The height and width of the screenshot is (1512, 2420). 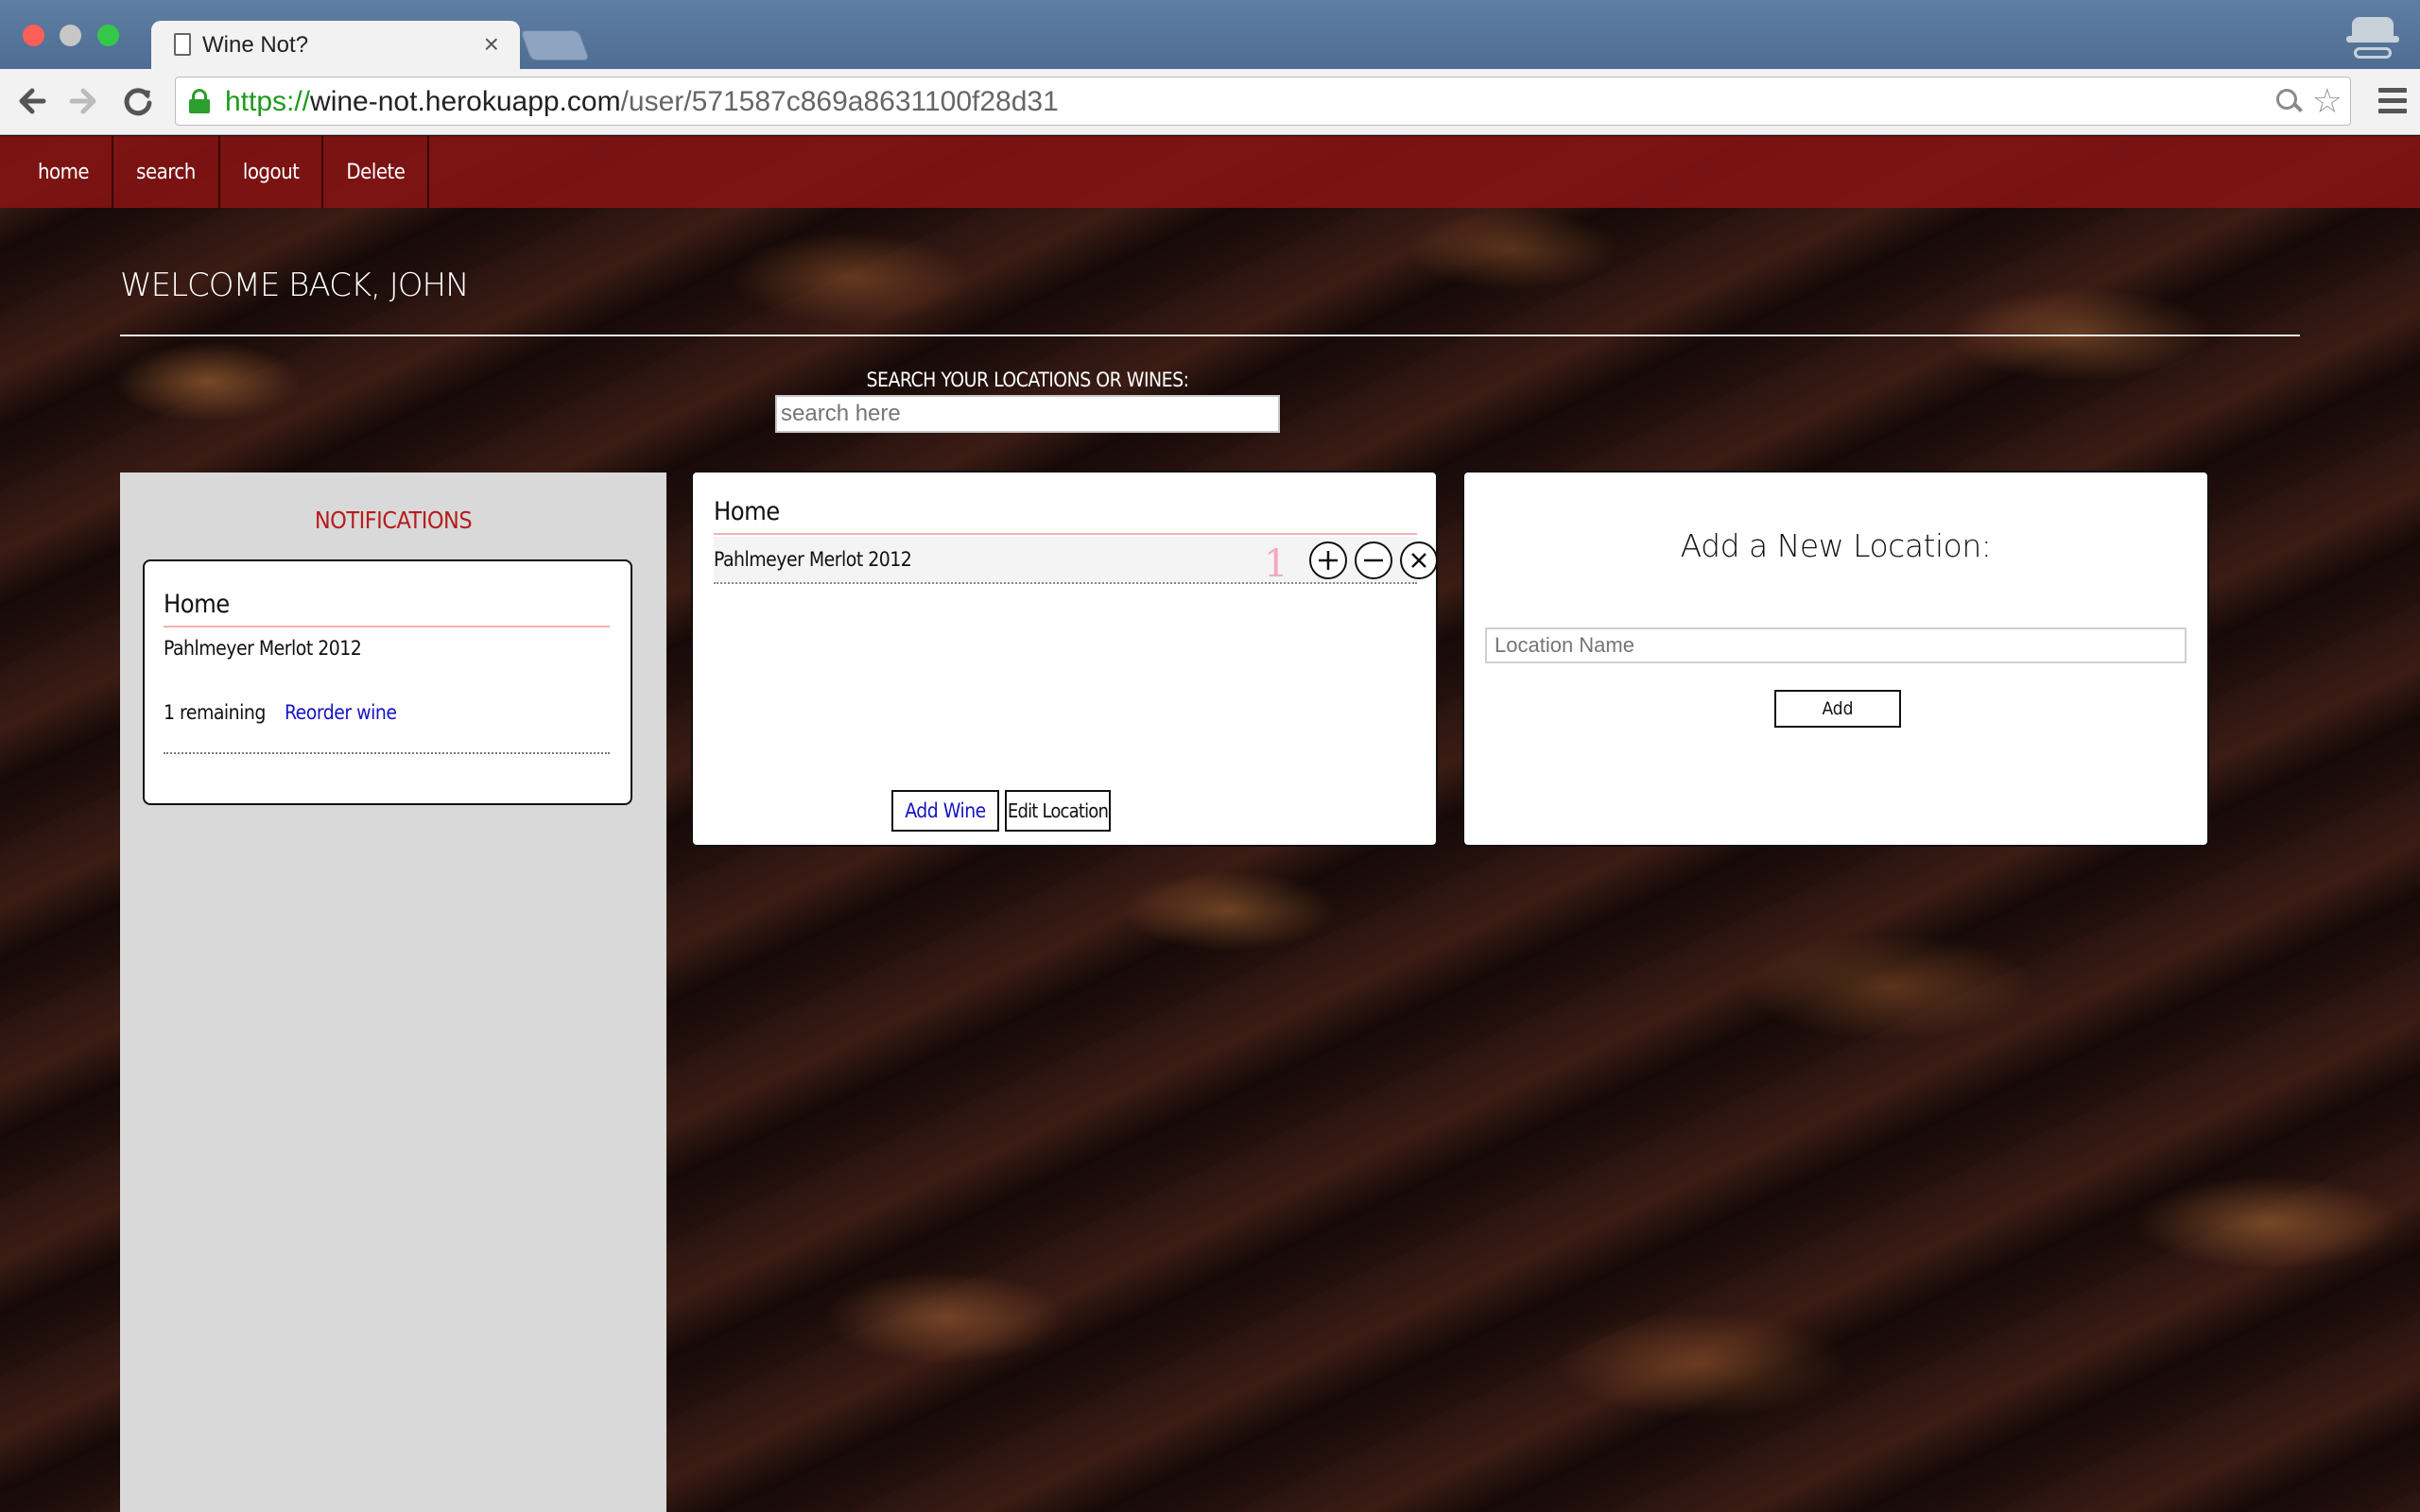 What do you see at coordinates (64, 172) in the screenshot?
I see `nav-home: home` at bounding box center [64, 172].